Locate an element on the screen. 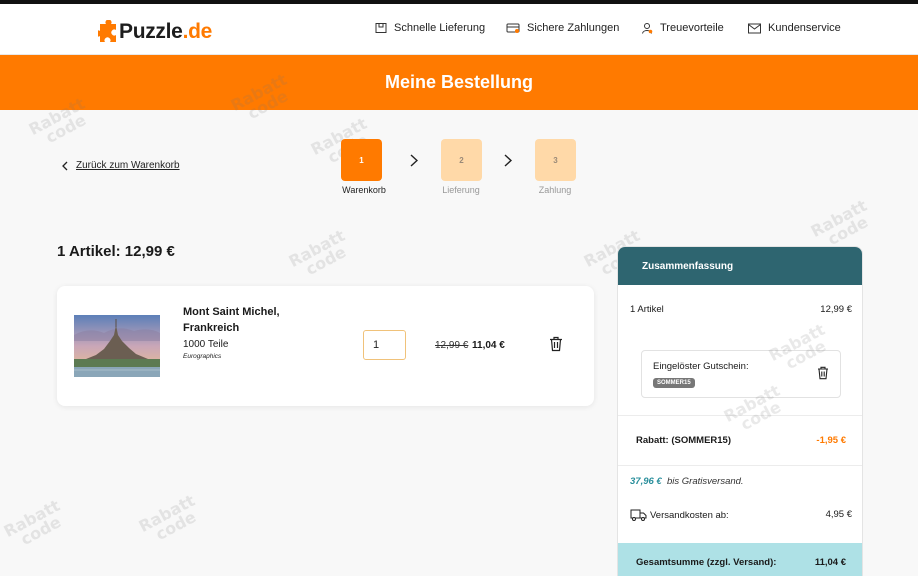 The height and width of the screenshot is (576, 918). step-number: 2 is located at coordinates (461, 160).